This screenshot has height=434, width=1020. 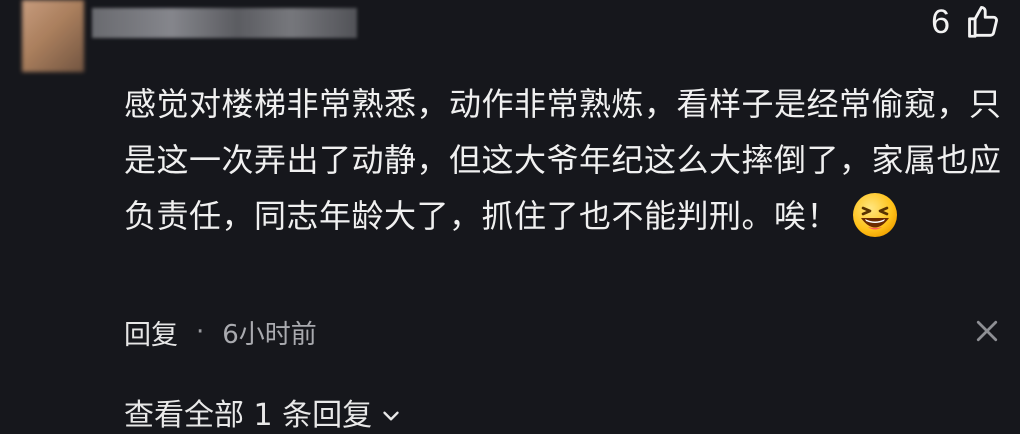 What do you see at coordinates (983, 22) in the screenshot?
I see `thumbs-up-icon` at bounding box center [983, 22].